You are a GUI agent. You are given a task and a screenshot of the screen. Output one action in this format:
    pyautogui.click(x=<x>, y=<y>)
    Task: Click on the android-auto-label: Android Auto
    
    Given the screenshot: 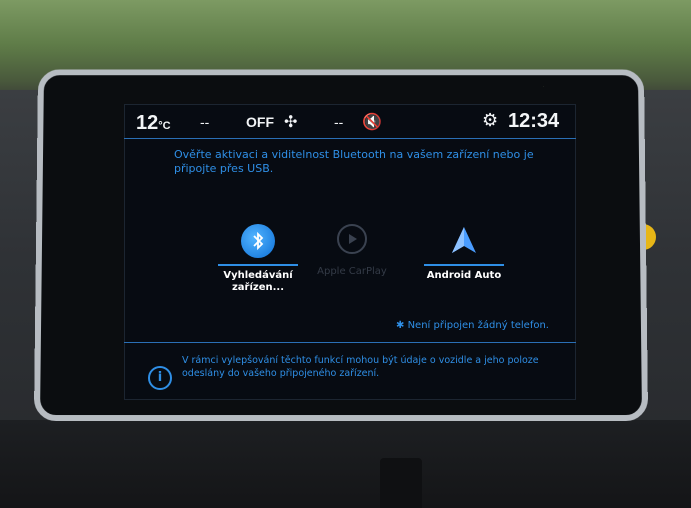 What is the action you would take?
    pyautogui.click(x=464, y=275)
    